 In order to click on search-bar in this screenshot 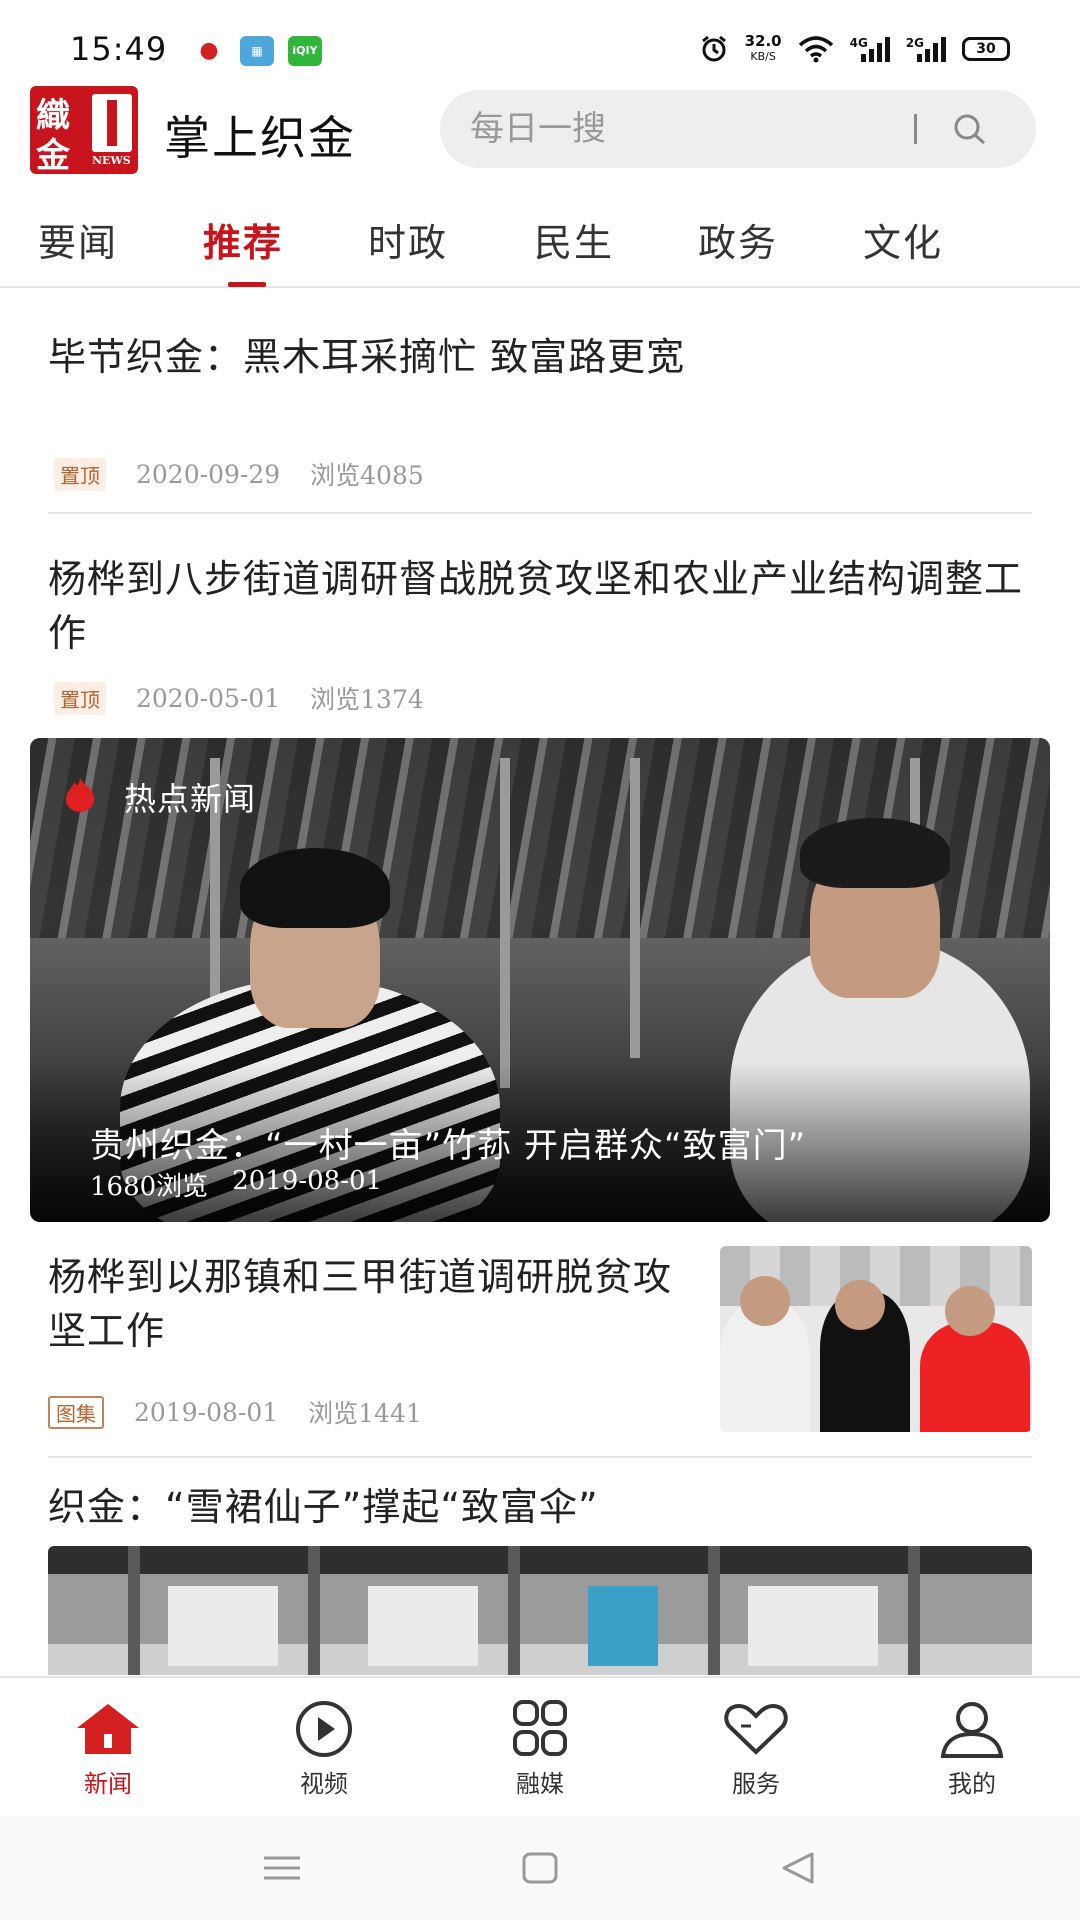, I will do `click(738, 129)`.